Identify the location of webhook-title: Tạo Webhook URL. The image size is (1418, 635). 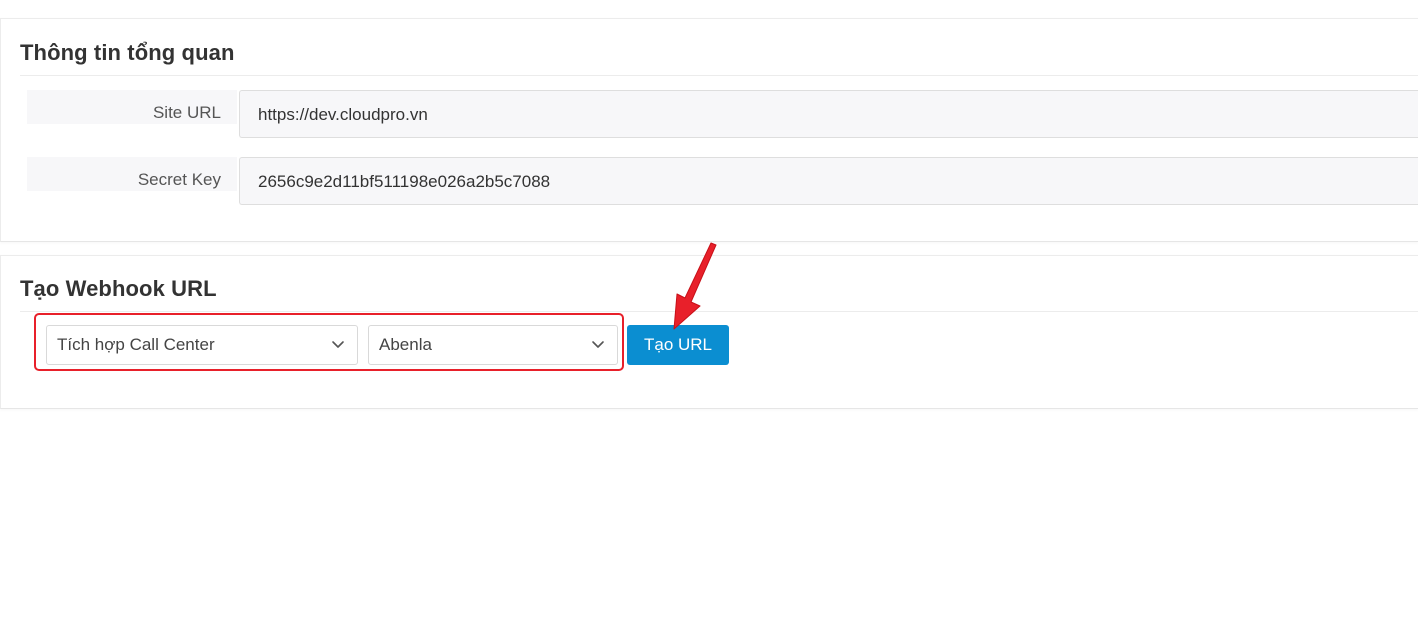
(118, 288).